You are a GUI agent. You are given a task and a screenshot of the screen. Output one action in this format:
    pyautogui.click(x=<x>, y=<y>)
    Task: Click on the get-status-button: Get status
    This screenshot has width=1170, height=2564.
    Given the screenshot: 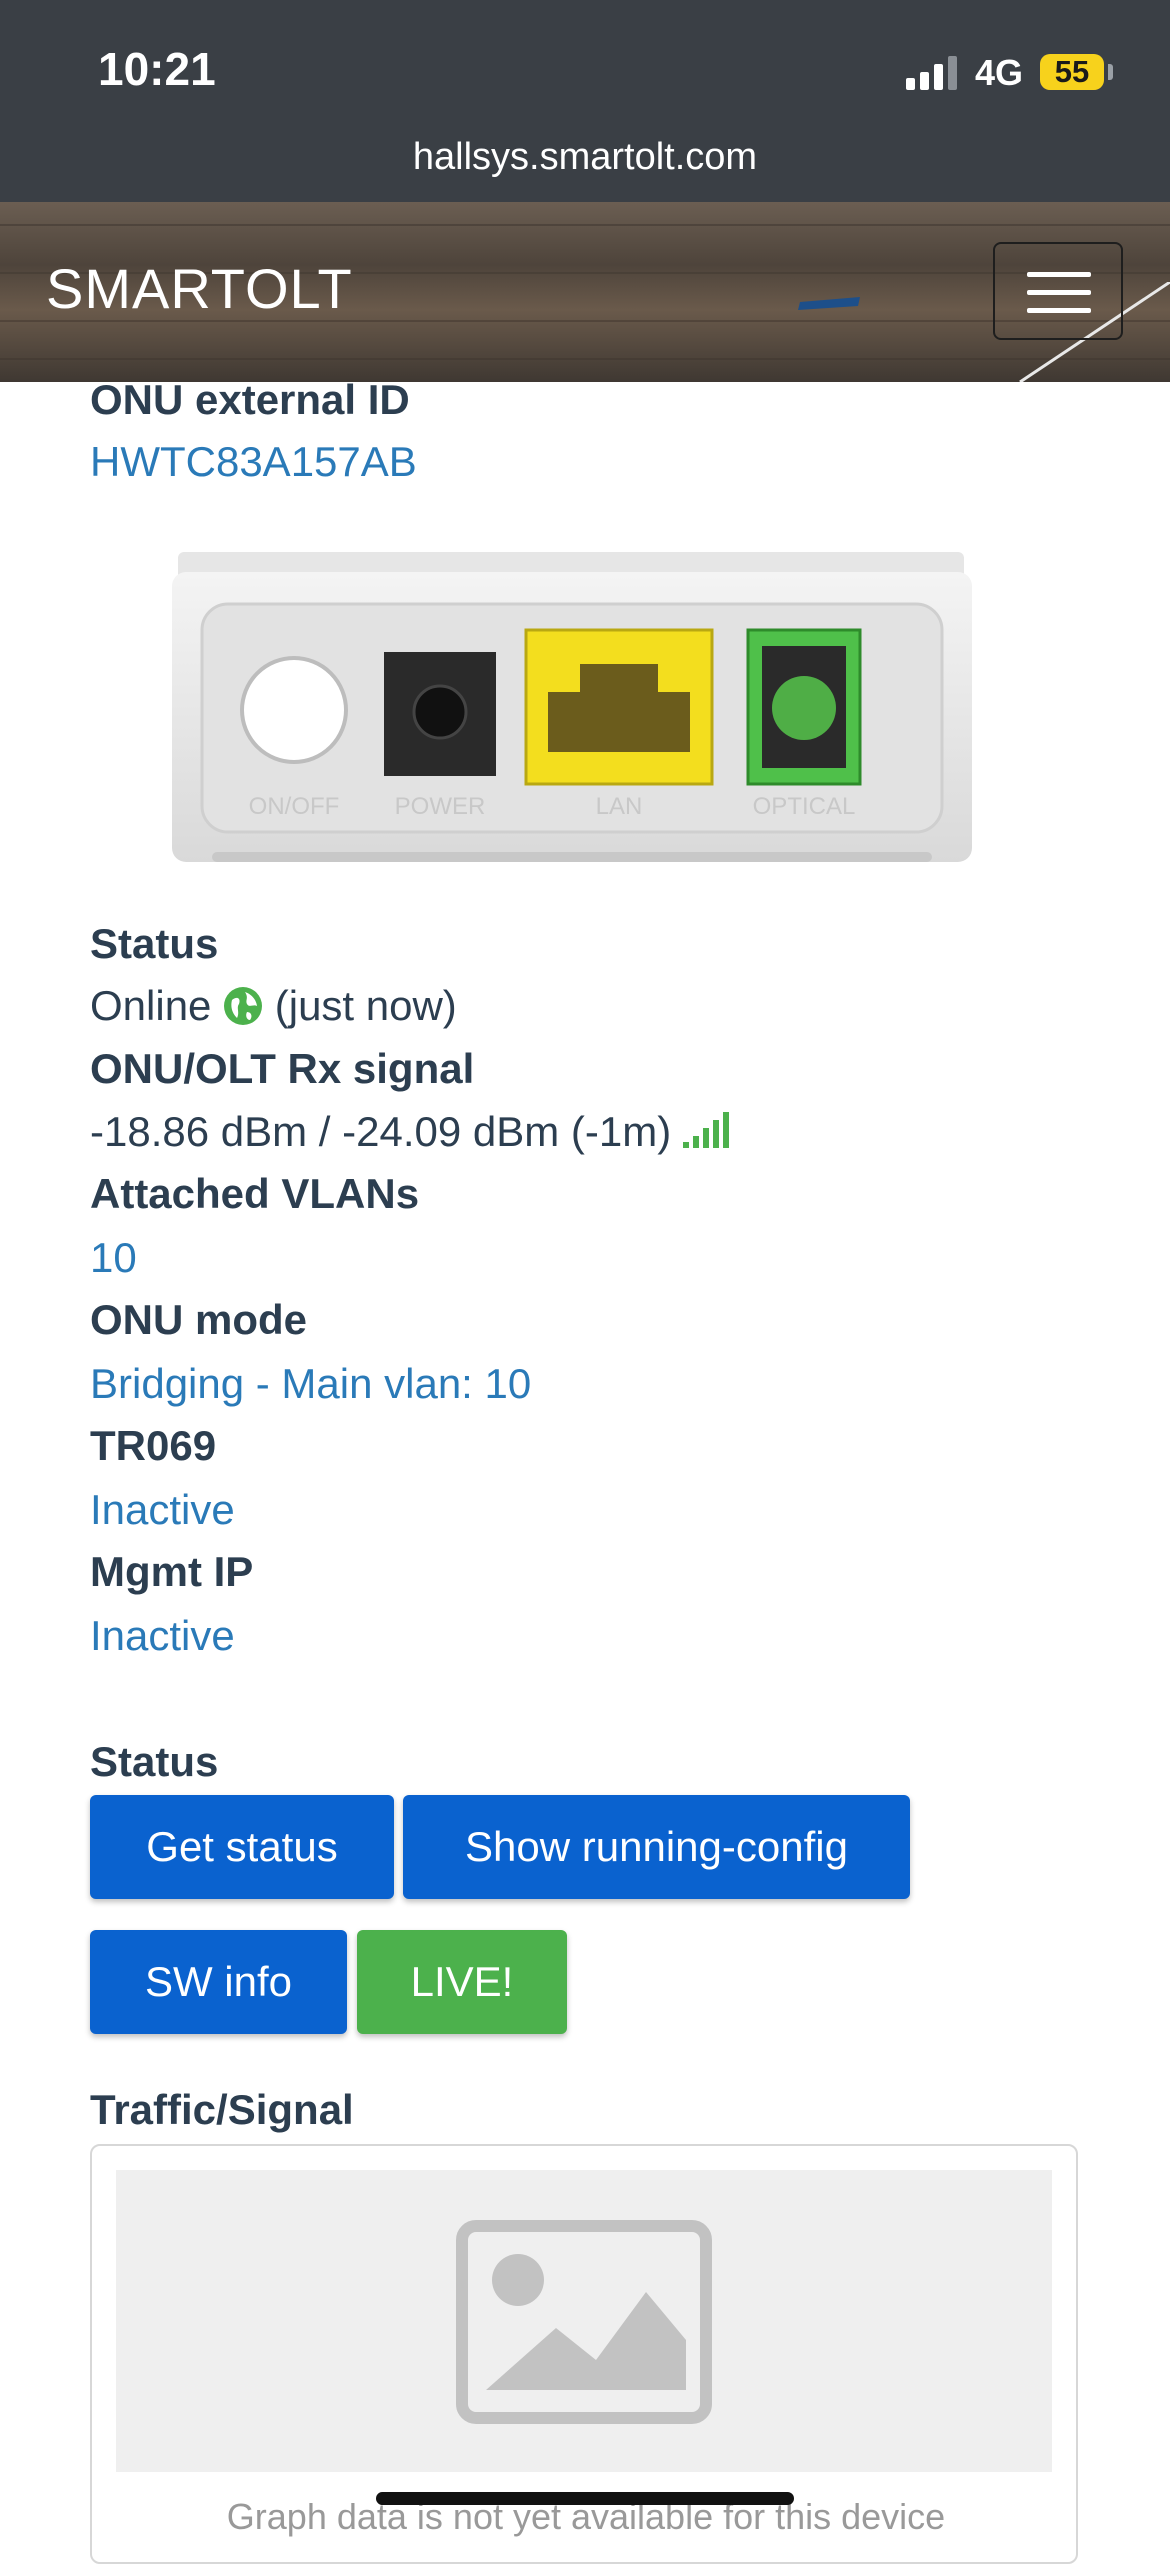 What is the action you would take?
    pyautogui.click(x=242, y=1847)
    